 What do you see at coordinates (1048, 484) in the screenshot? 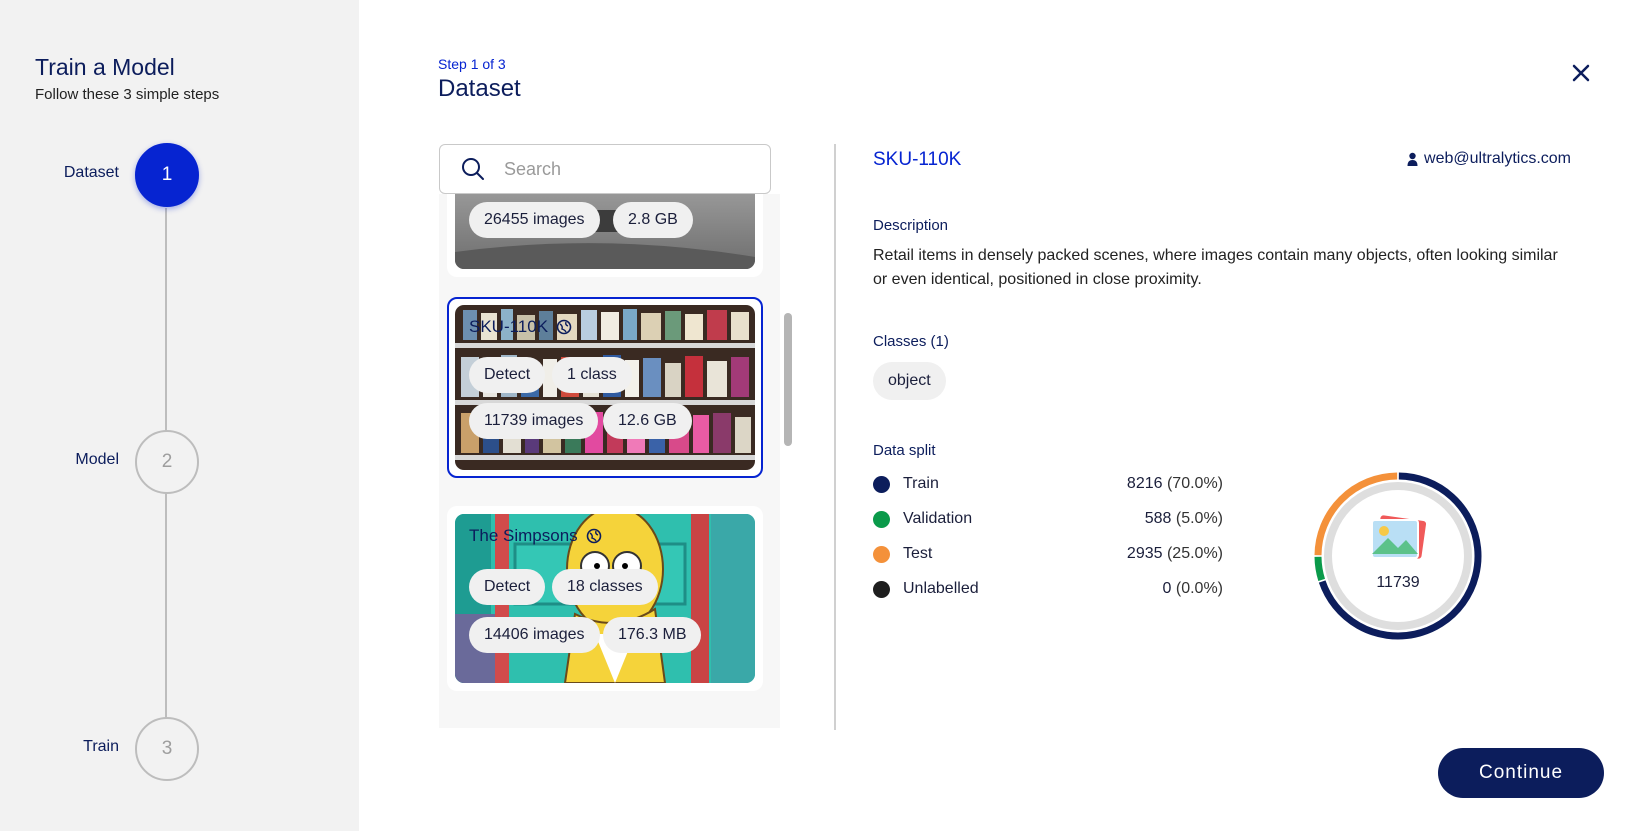
I see `split-row-train: Train 8216 (70.0%)` at bounding box center [1048, 484].